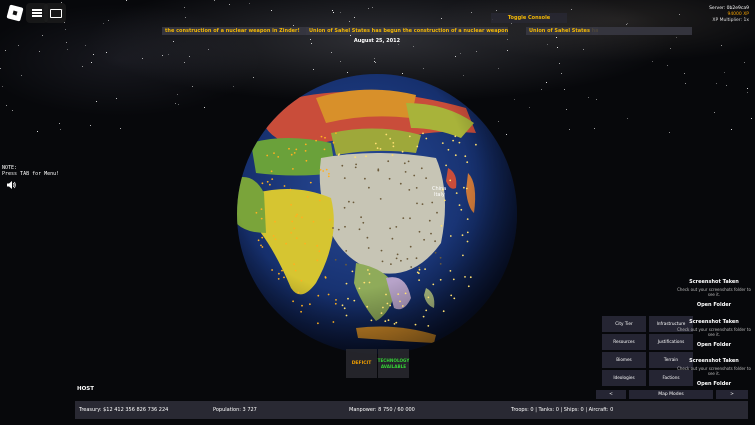 Image resolution: width=755 pixels, height=425 pixels. Describe the element at coordinates (624, 378) in the screenshot. I see `map-mode-ideologies: Ideologies` at that location.